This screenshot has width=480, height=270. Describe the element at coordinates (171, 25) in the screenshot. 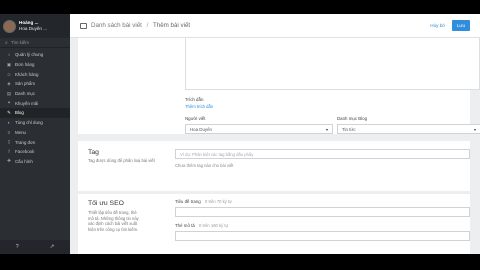

I see `page-title: Thêm bài viết` at that location.